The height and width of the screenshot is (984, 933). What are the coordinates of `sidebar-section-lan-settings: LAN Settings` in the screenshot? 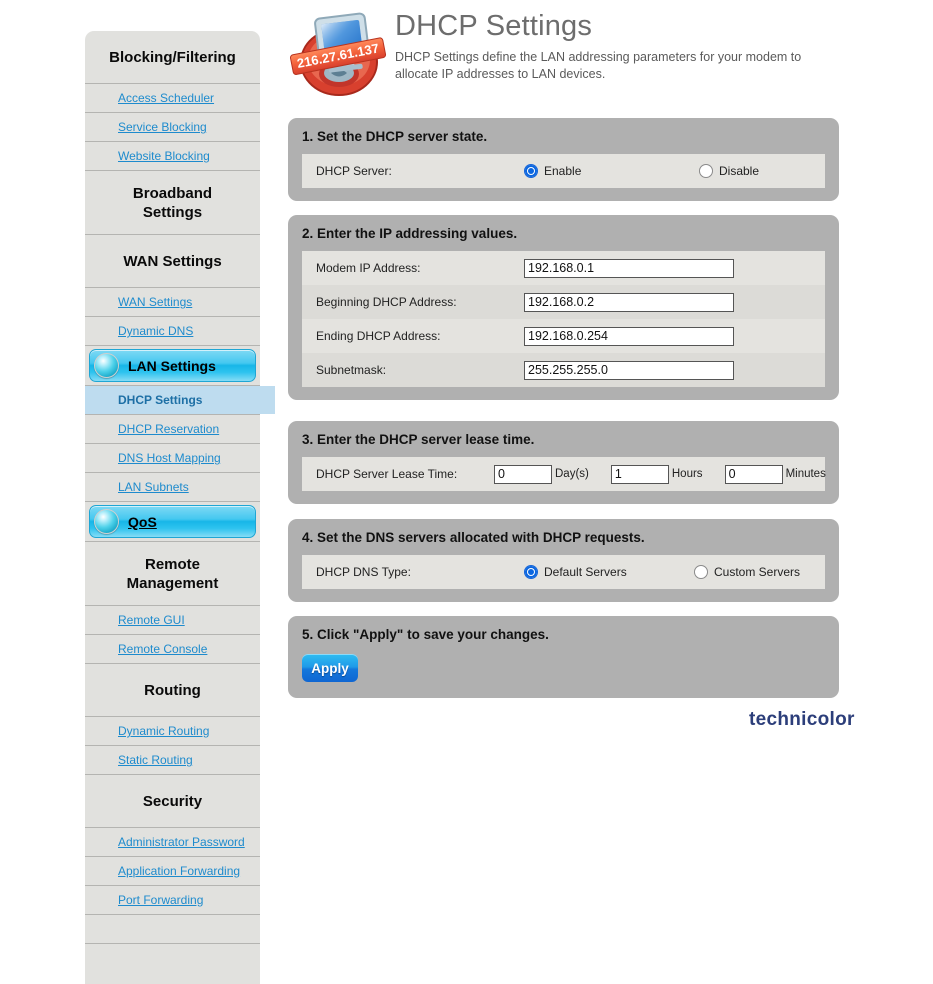 It's located at (172, 366).